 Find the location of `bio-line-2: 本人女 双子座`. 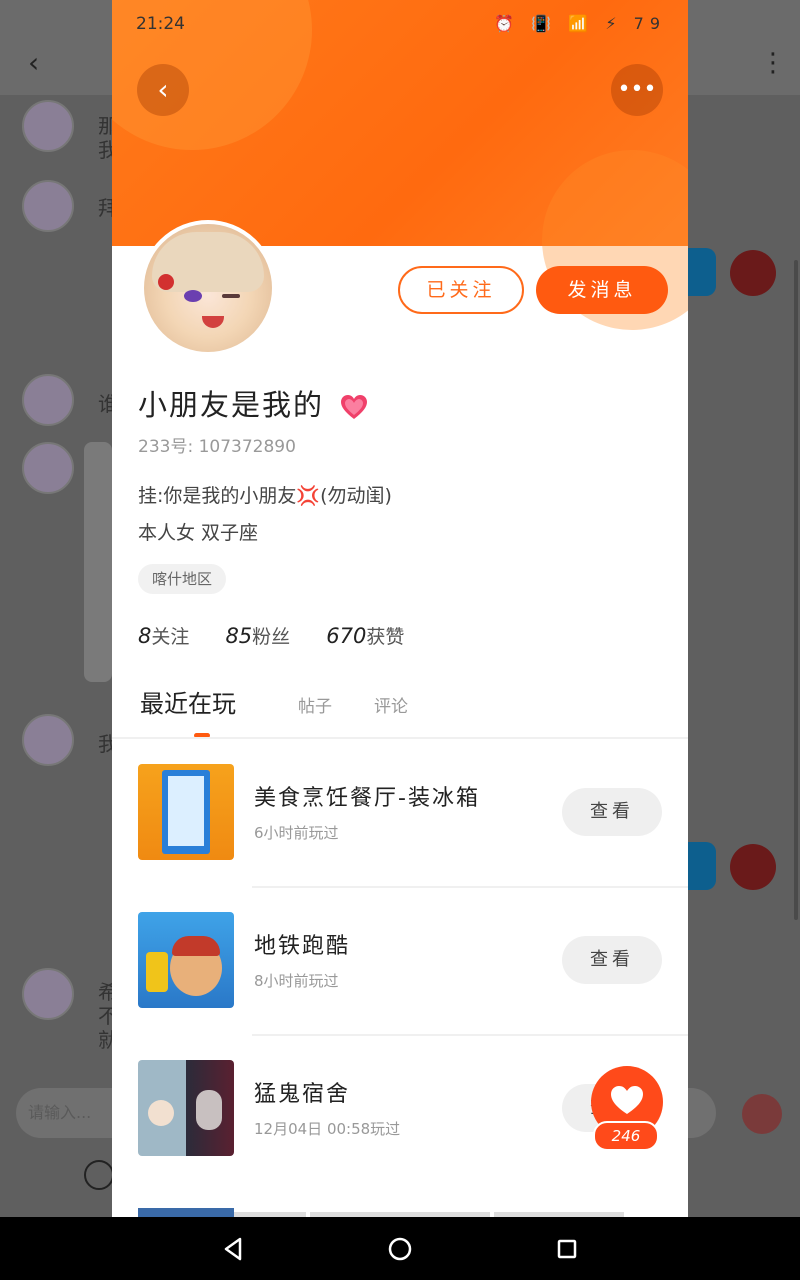

bio-line-2: 本人女 双子座 is located at coordinates (198, 533).